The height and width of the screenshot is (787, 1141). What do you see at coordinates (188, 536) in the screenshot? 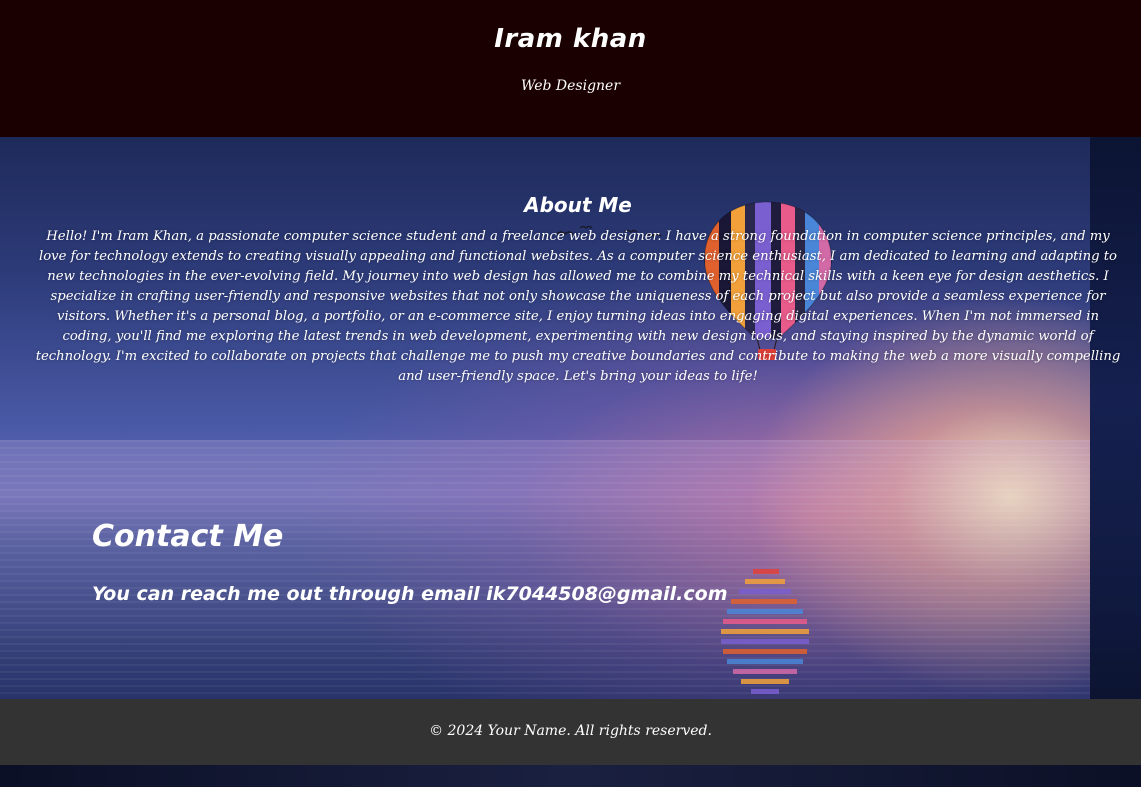
I see `contact-heading: Contact Me` at bounding box center [188, 536].